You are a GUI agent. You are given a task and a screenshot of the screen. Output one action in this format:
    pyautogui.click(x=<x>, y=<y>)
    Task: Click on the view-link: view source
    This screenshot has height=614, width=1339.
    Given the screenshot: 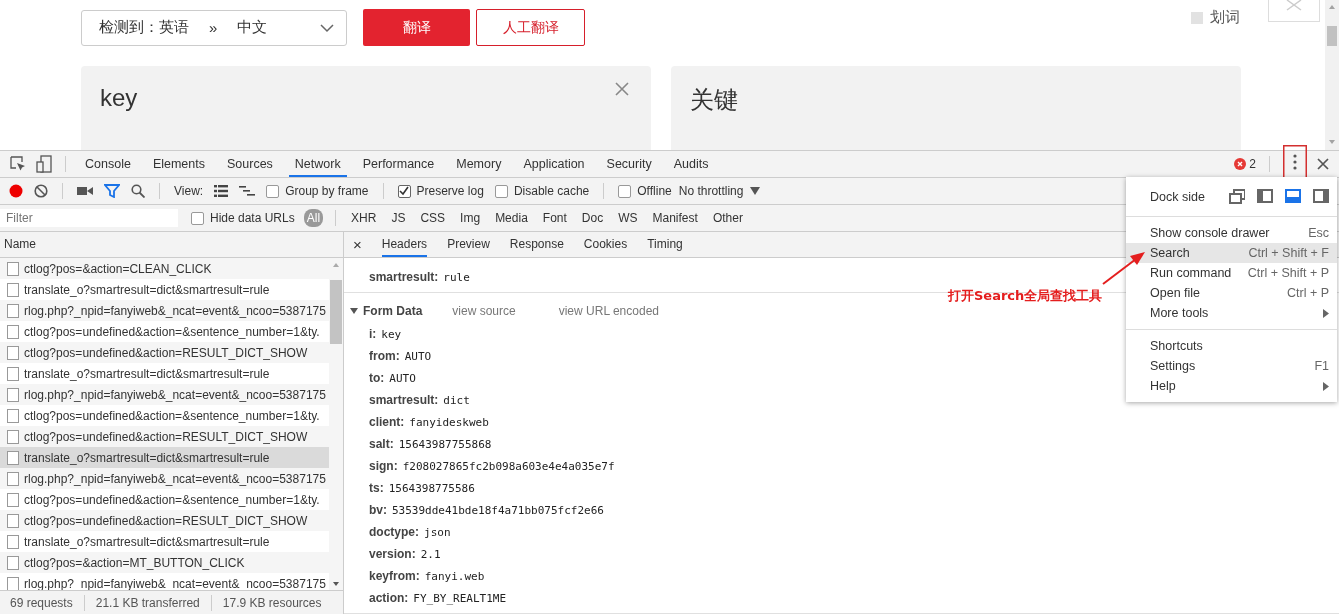 What is the action you would take?
    pyautogui.click(x=484, y=311)
    